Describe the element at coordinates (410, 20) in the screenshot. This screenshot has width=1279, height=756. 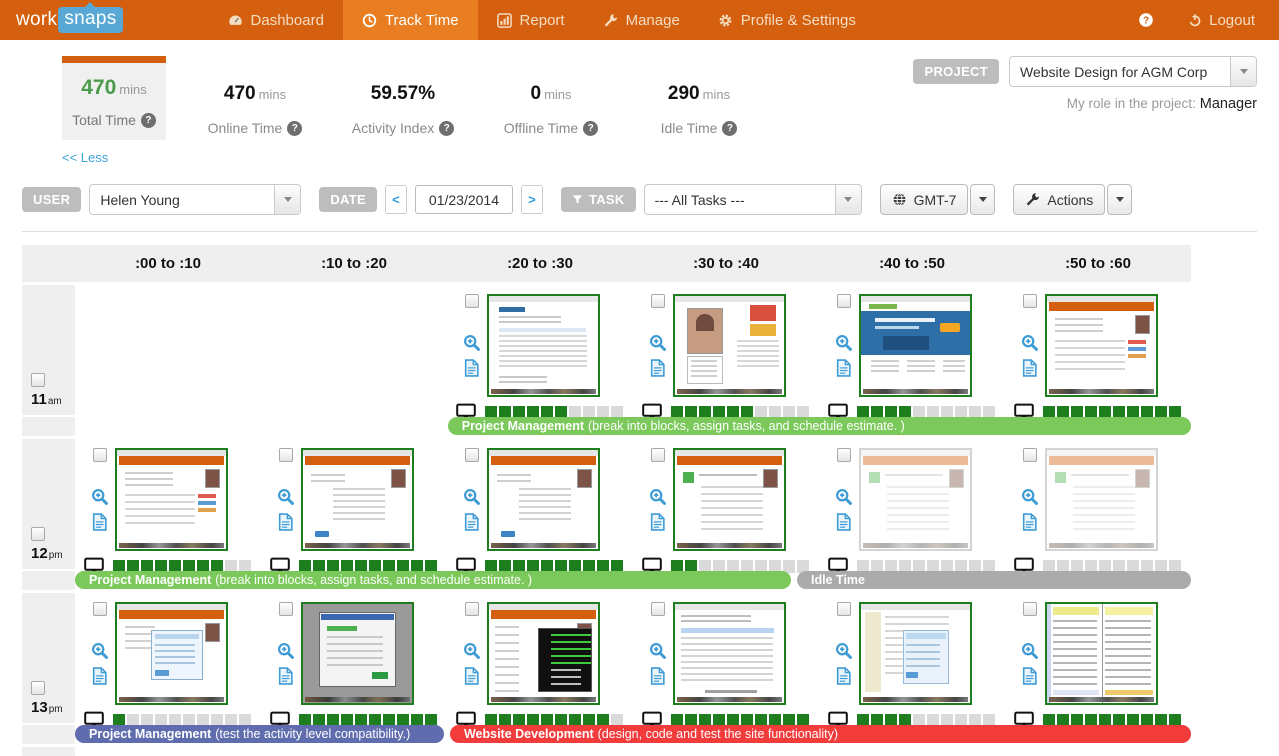
I see `nav-item-track-time: Track Time` at that location.